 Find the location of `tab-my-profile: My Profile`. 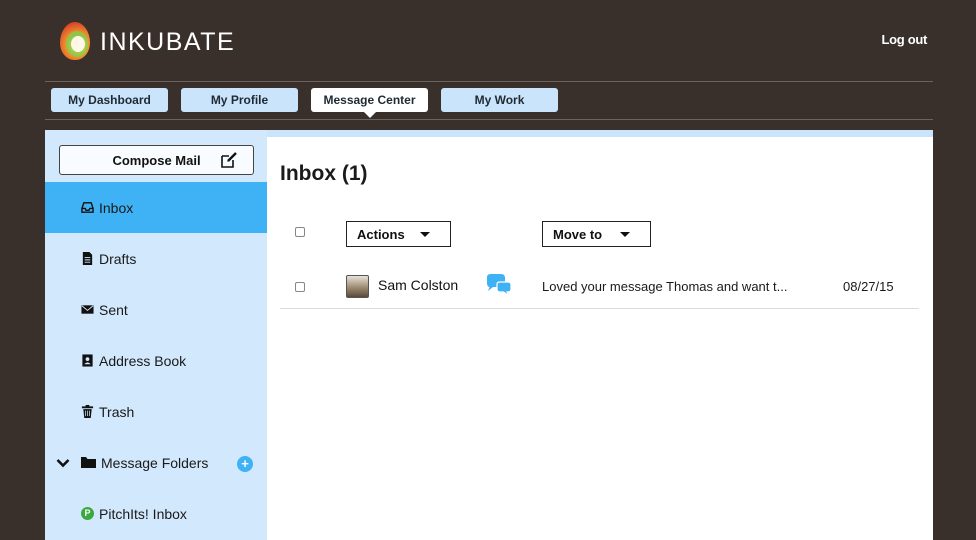

tab-my-profile: My Profile is located at coordinates (239, 100).